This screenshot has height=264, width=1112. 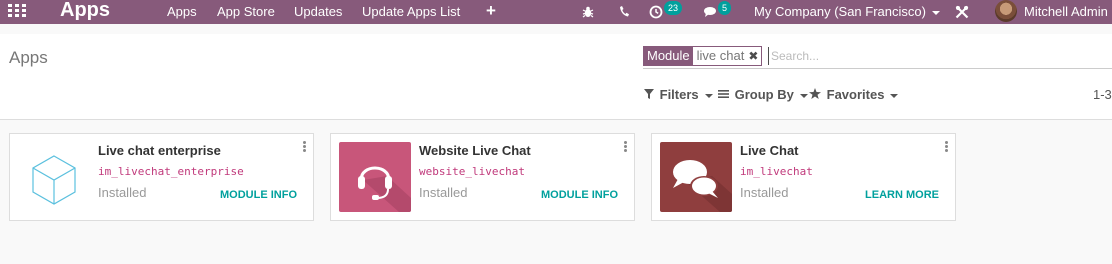 What do you see at coordinates (159, 150) in the screenshot?
I see `app-name: Live chat enterprise` at bounding box center [159, 150].